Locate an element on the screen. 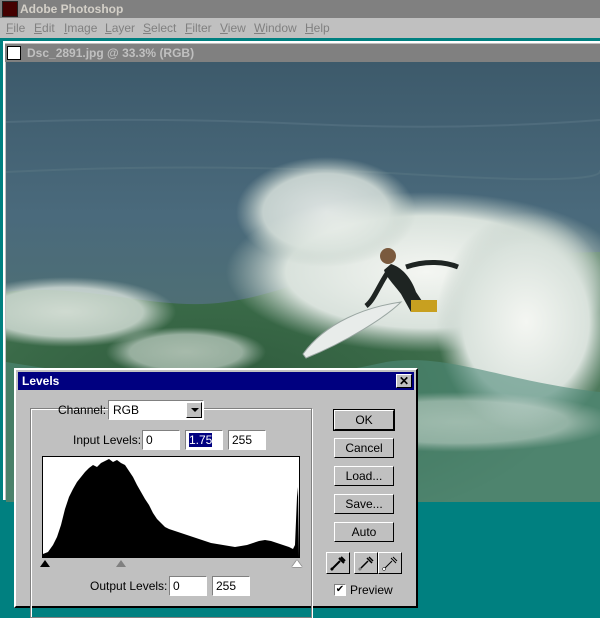  preview-label: Preview is located at coordinates (371, 590).